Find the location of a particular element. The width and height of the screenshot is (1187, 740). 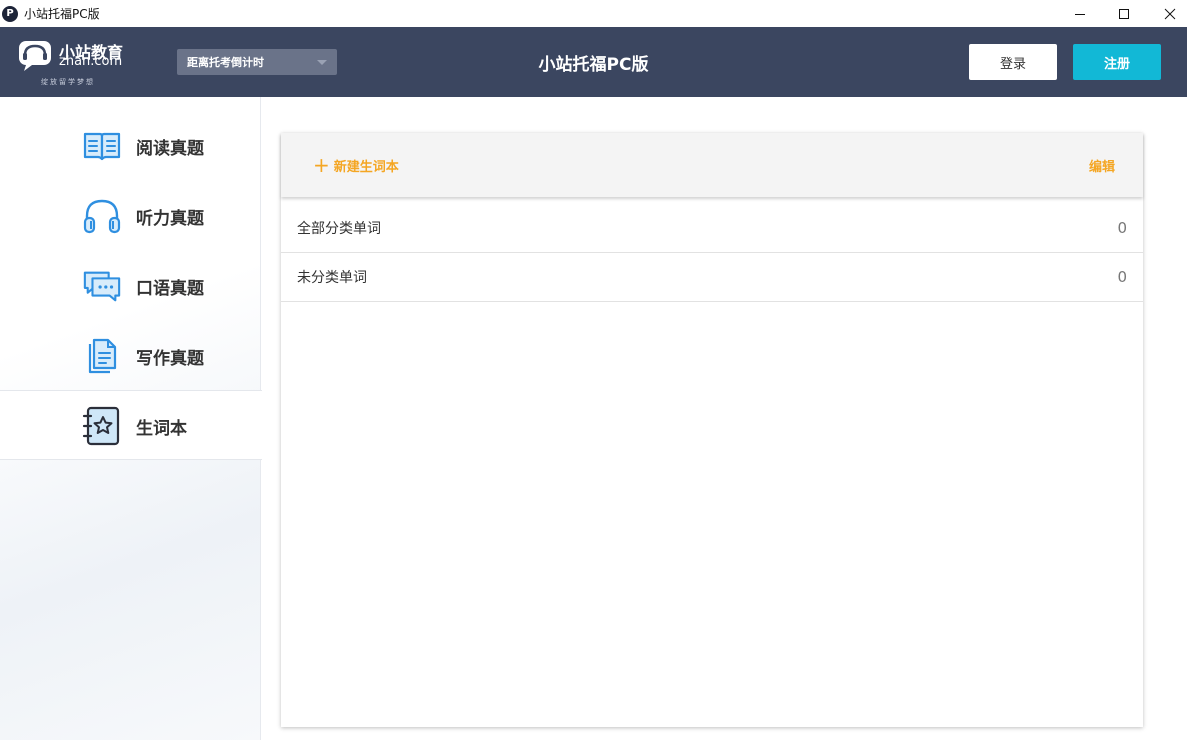

sidebar-item-label: 听力真题 is located at coordinates (170, 218).